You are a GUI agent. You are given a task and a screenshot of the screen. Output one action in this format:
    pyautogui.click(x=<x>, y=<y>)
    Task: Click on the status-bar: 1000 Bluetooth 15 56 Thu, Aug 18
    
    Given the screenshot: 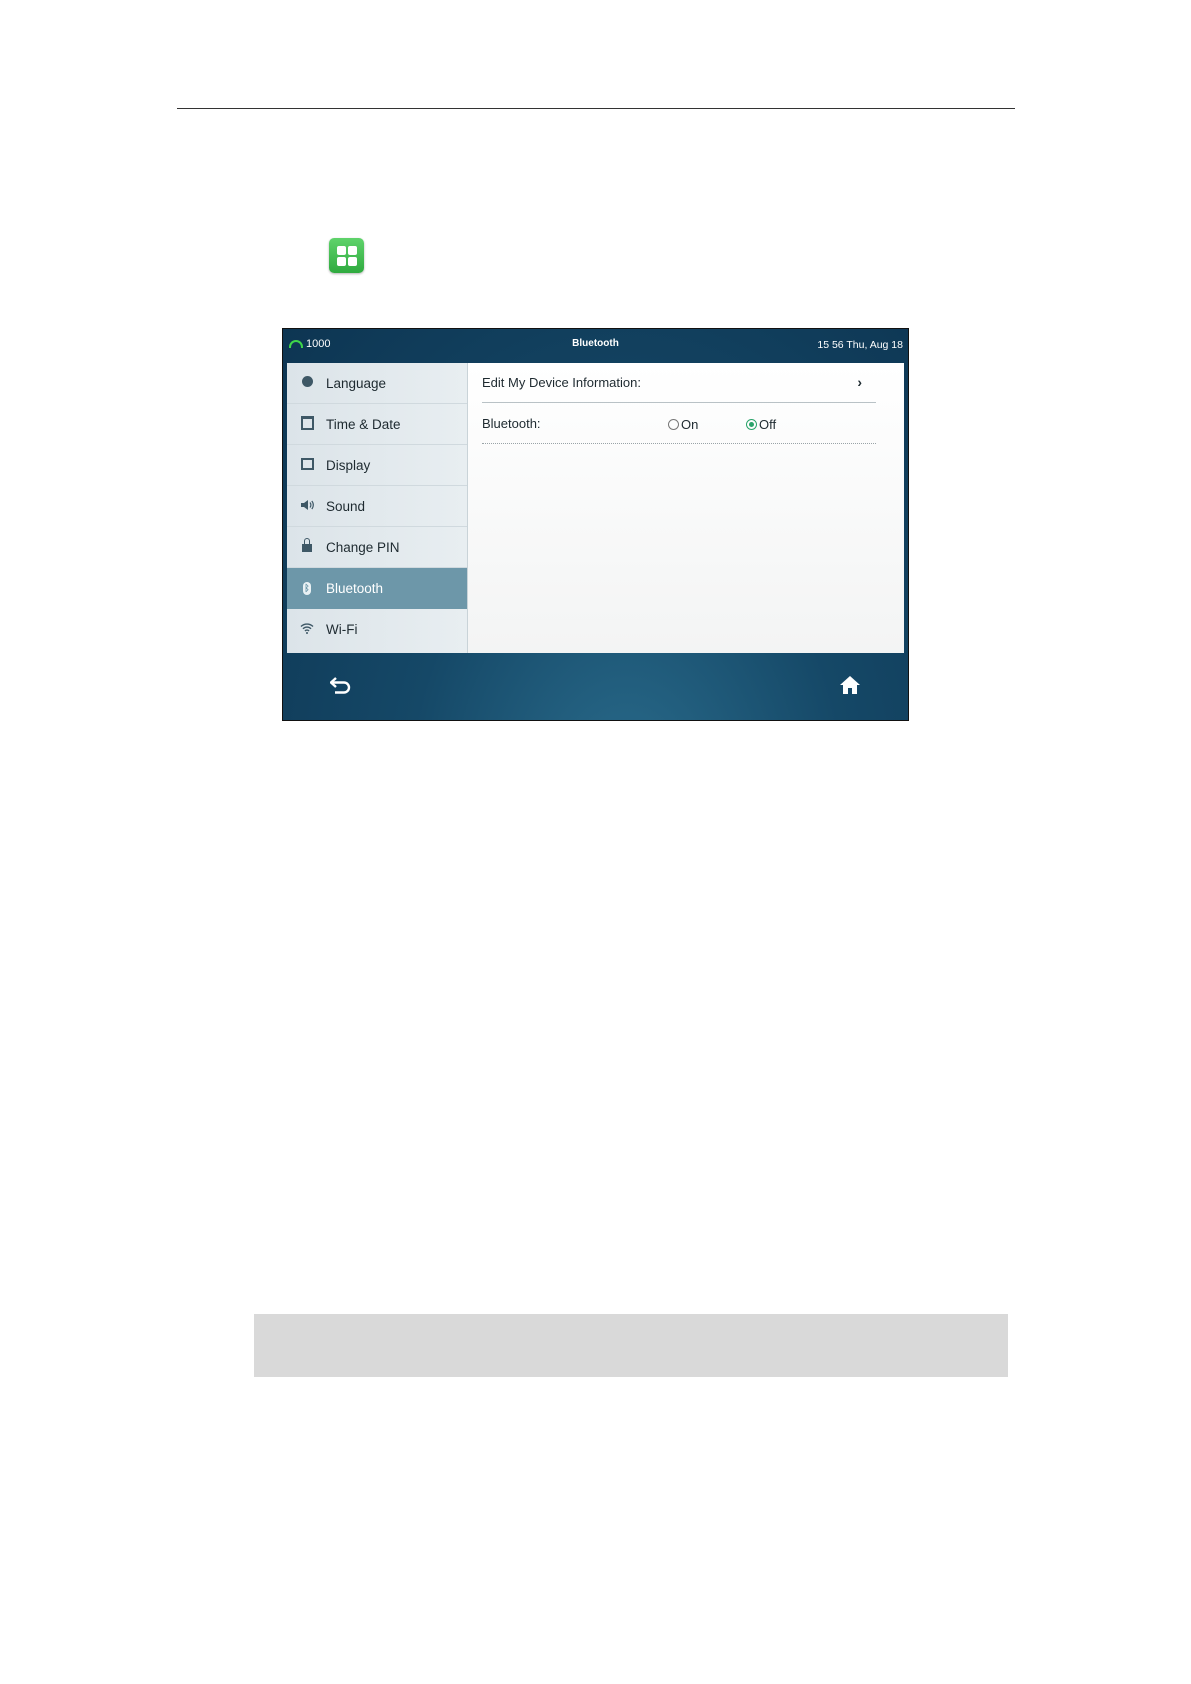 What is the action you would take?
    pyautogui.click(x=595, y=346)
    